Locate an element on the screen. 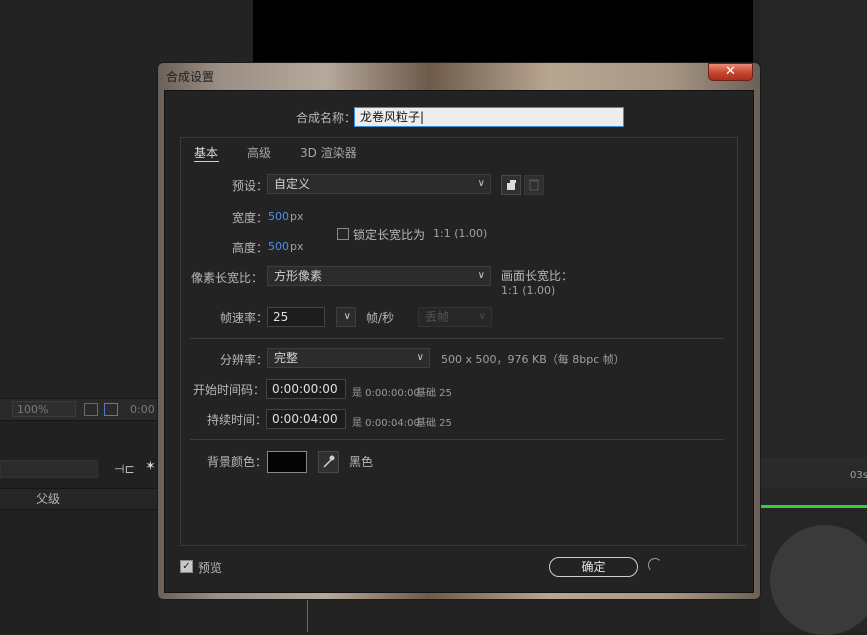 This screenshot has width=867, height=635. new-preset-button is located at coordinates (511, 185).